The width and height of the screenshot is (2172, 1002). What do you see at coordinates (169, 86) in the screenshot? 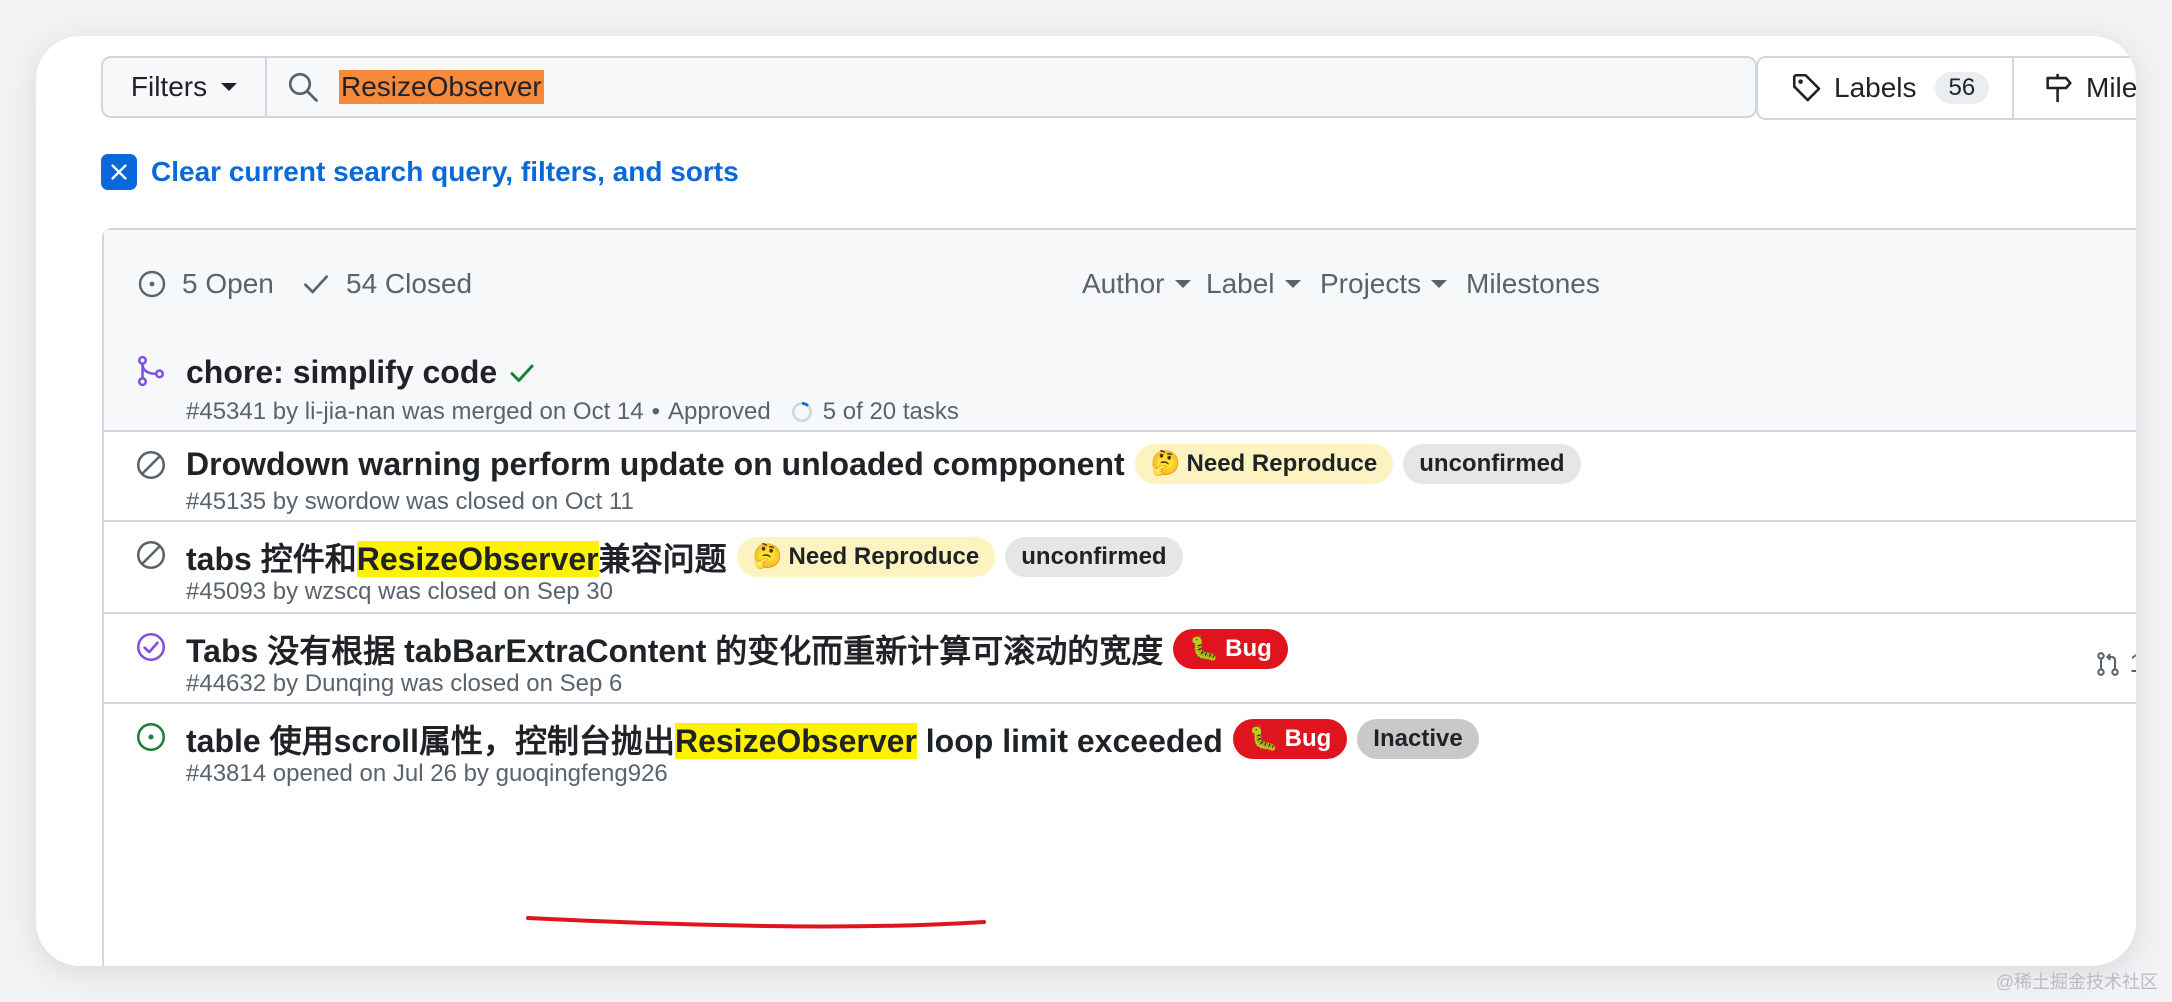
I see `filters-label: Filters` at bounding box center [169, 86].